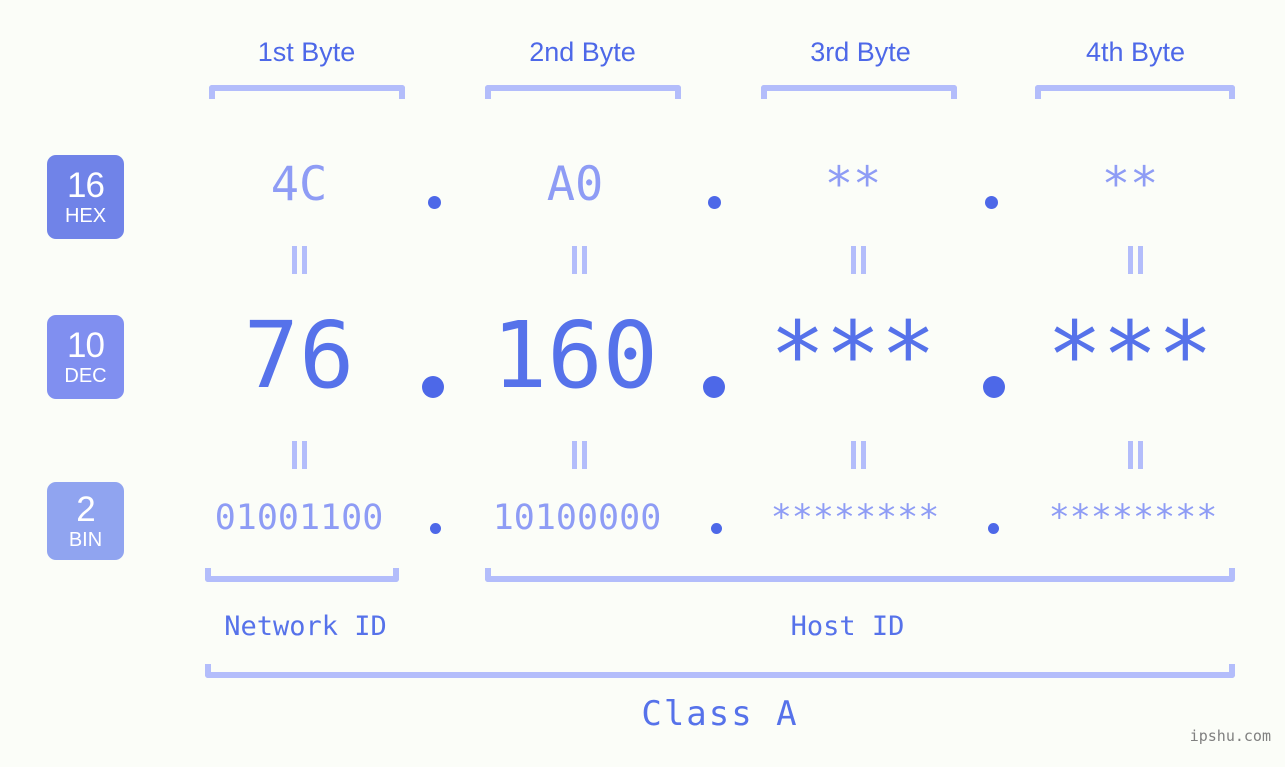 This screenshot has height=767, width=1285. What do you see at coordinates (299, 518) in the screenshot?
I see `bin-byte-1: 01001100` at bounding box center [299, 518].